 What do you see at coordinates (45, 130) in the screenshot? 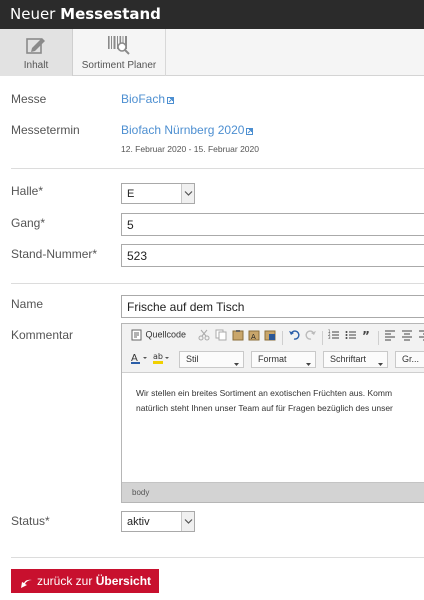
I see `messetermin-label: Messetermin` at bounding box center [45, 130].